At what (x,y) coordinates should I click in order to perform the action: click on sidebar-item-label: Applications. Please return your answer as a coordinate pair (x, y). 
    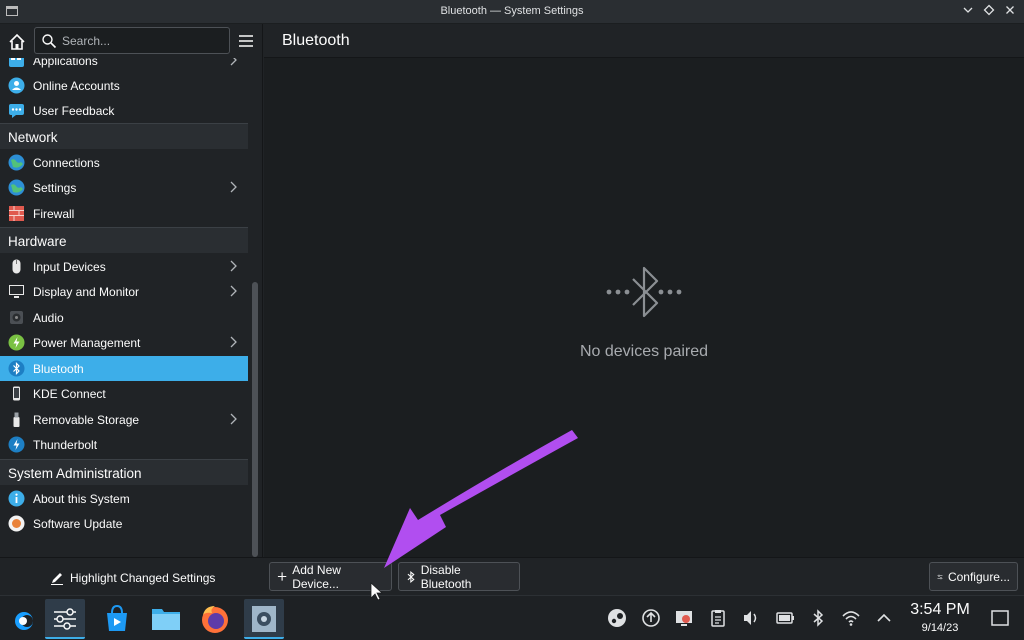
    Looking at the image, I should click on (65, 63).